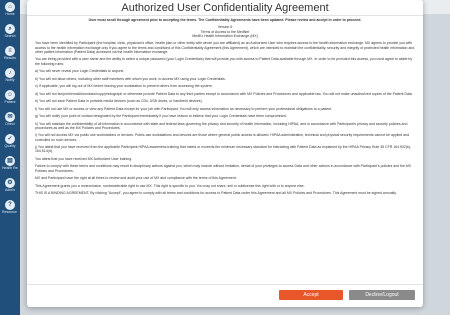 This screenshot has width=450, height=315. What do you see at coordinates (10, 117) in the screenshot?
I see `direct-icon: ✉` at bounding box center [10, 117].